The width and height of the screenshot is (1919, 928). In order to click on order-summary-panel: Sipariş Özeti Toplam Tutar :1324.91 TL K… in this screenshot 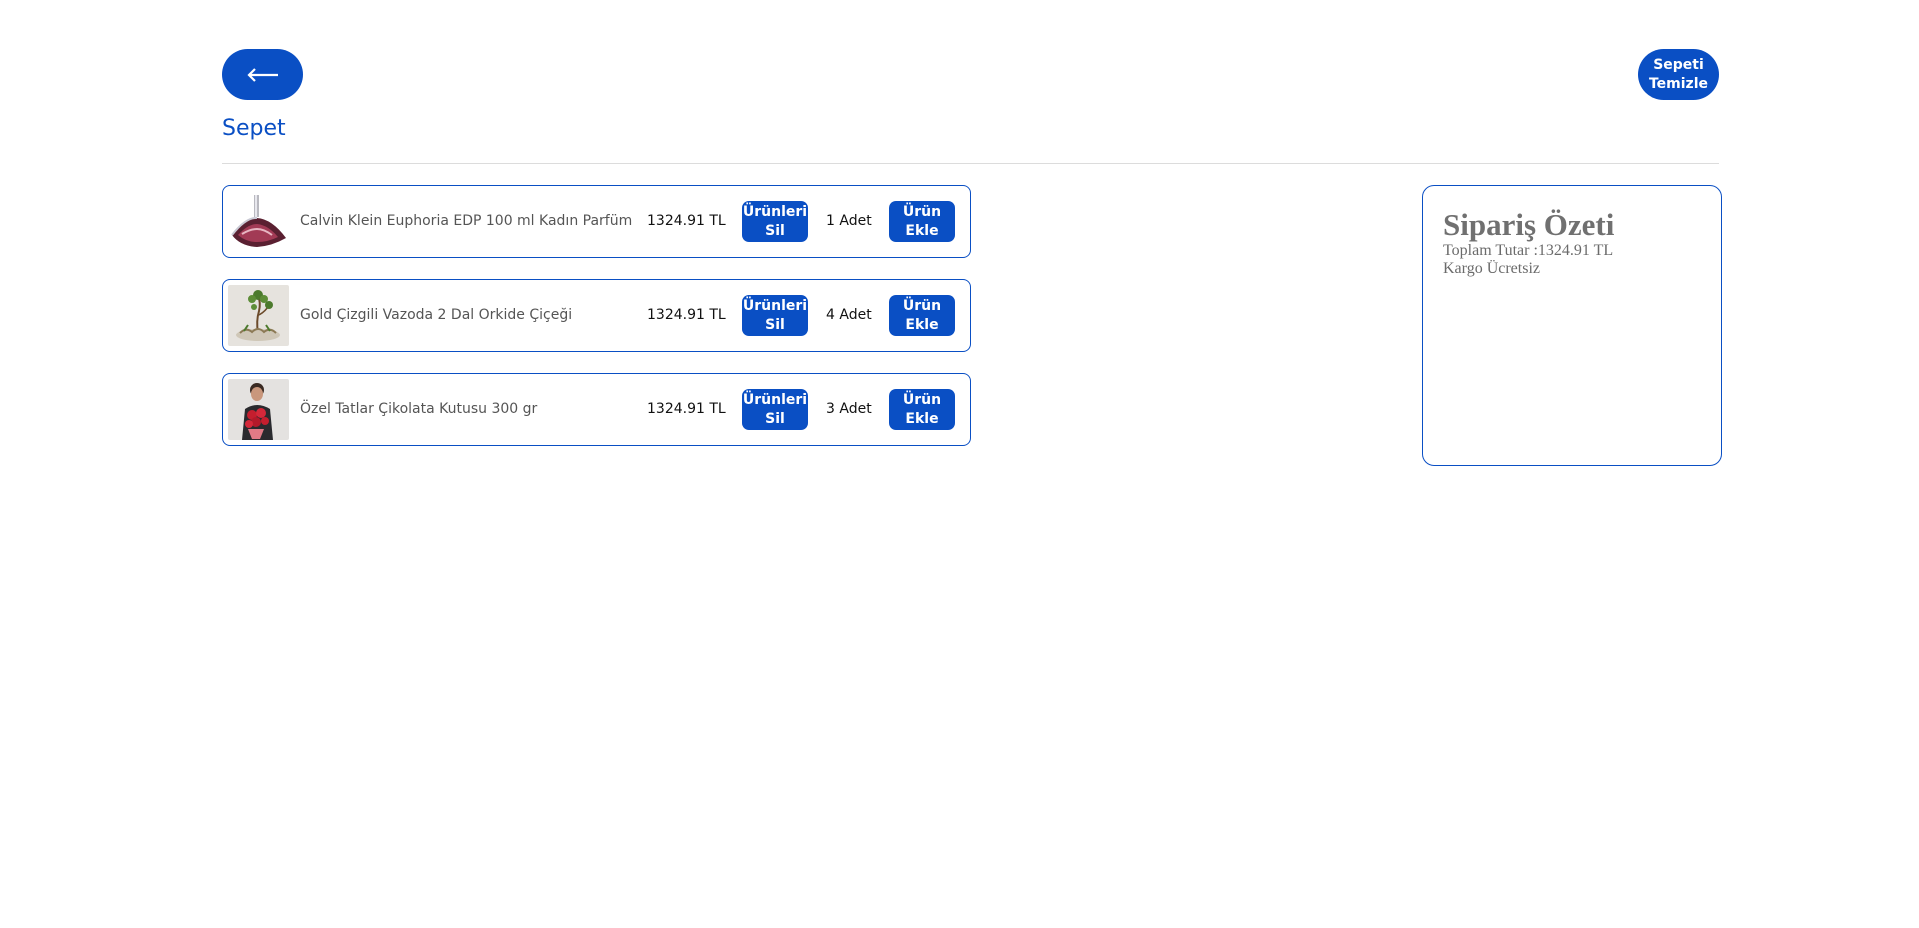, I will do `click(1572, 325)`.